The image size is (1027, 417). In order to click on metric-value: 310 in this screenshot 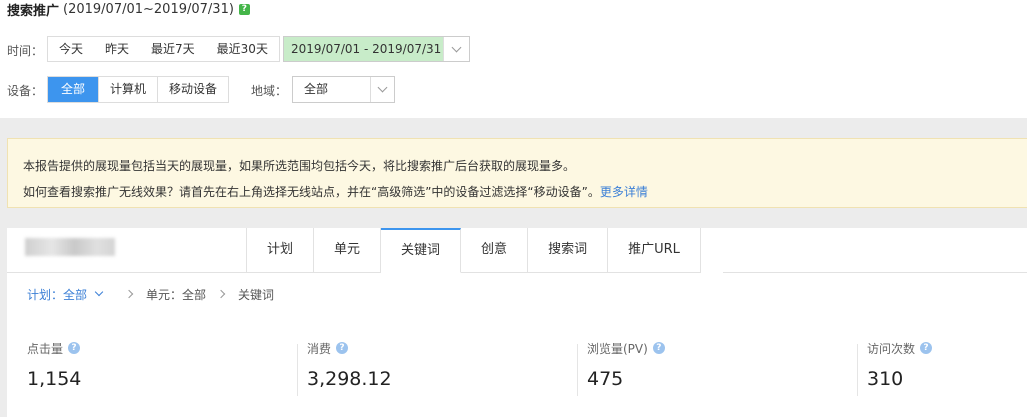, I will do `click(885, 379)`.